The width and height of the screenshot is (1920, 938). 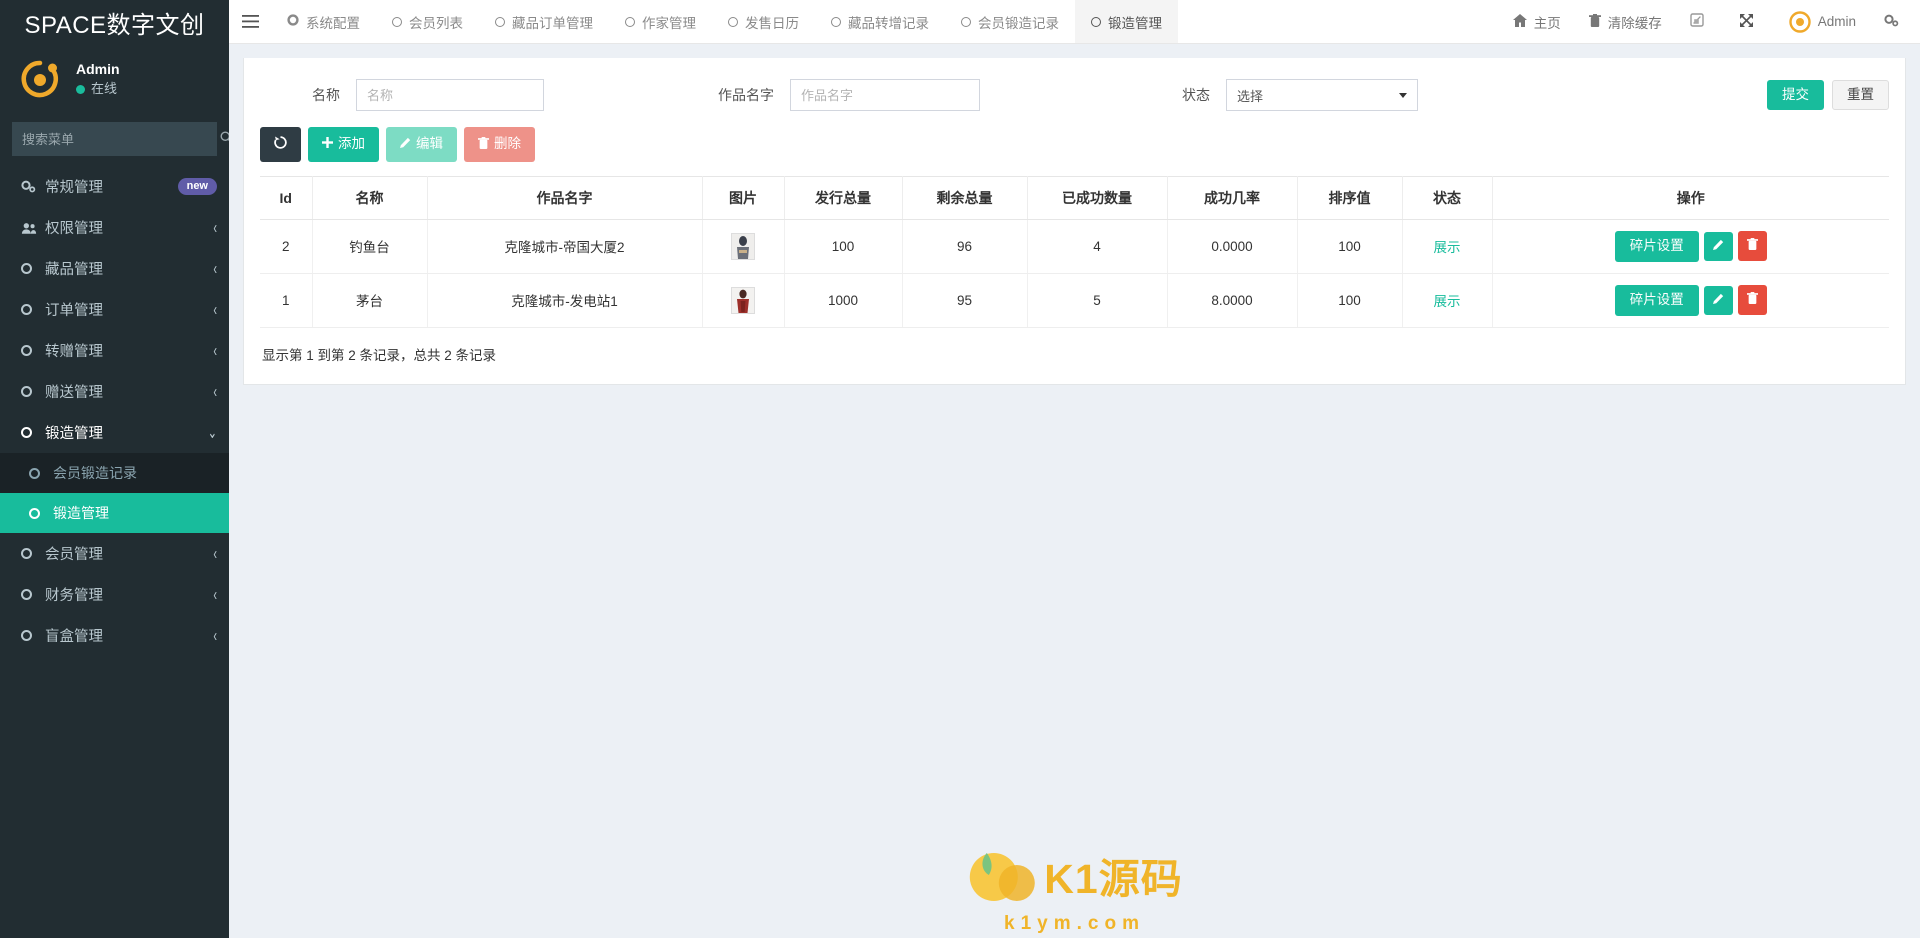 I want to click on fullscreen-button, so click(x=1750, y=21).